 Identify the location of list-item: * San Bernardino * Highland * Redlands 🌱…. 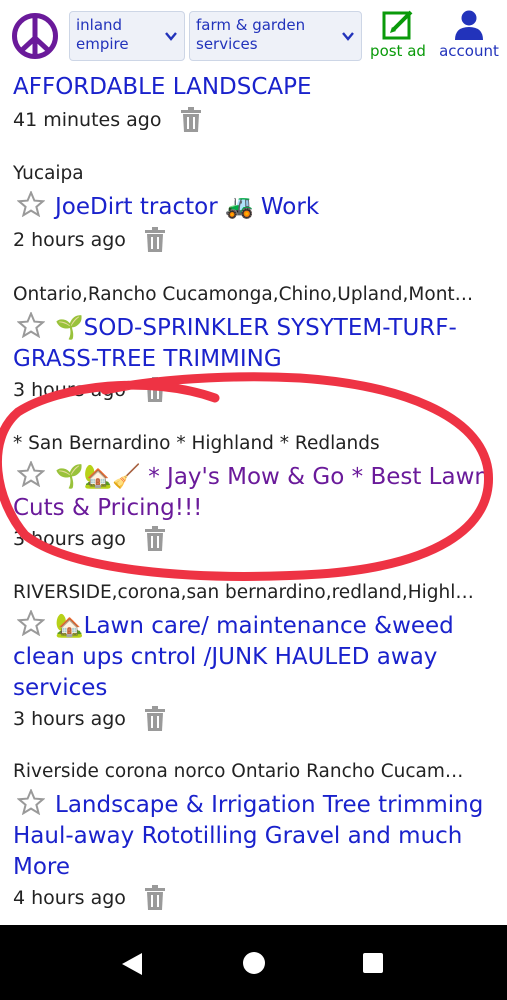
(255, 492).